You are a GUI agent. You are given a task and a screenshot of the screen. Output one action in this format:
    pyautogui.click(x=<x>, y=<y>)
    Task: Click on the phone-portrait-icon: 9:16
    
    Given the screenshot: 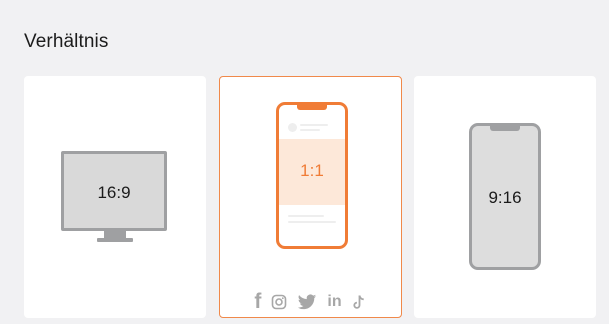 What is the action you would take?
    pyautogui.click(x=505, y=196)
    